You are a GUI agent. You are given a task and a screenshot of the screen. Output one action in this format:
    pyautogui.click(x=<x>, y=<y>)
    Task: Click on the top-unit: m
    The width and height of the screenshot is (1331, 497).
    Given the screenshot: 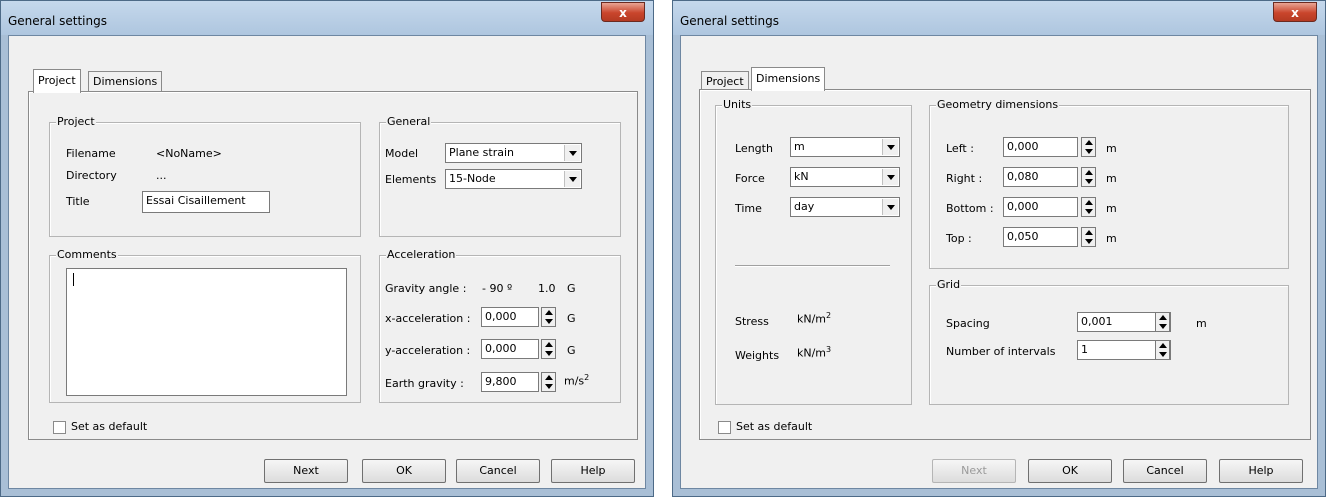 What is the action you would take?
    pyautogui.click(x=1111, y=238)
    